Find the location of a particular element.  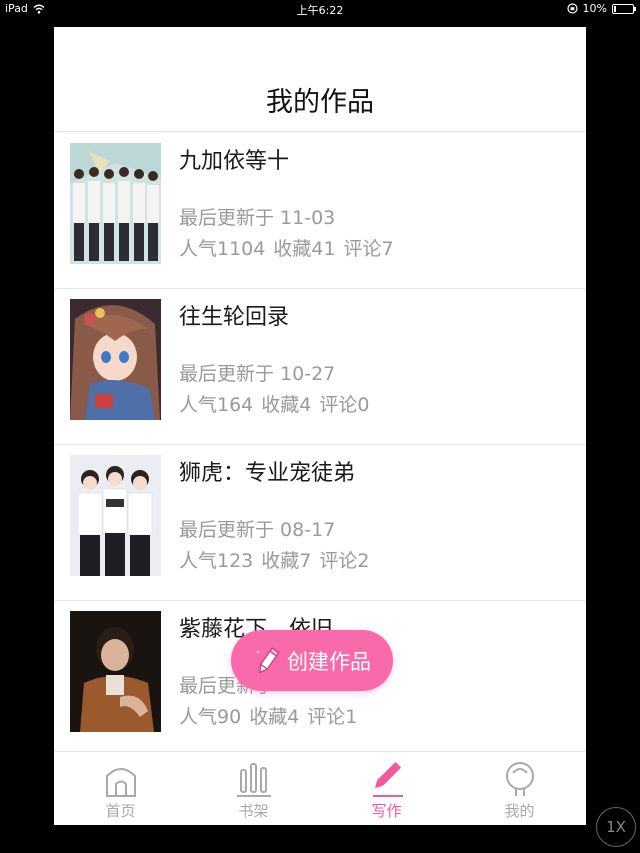

trio-photo-image is located at coordinates (115, 515).